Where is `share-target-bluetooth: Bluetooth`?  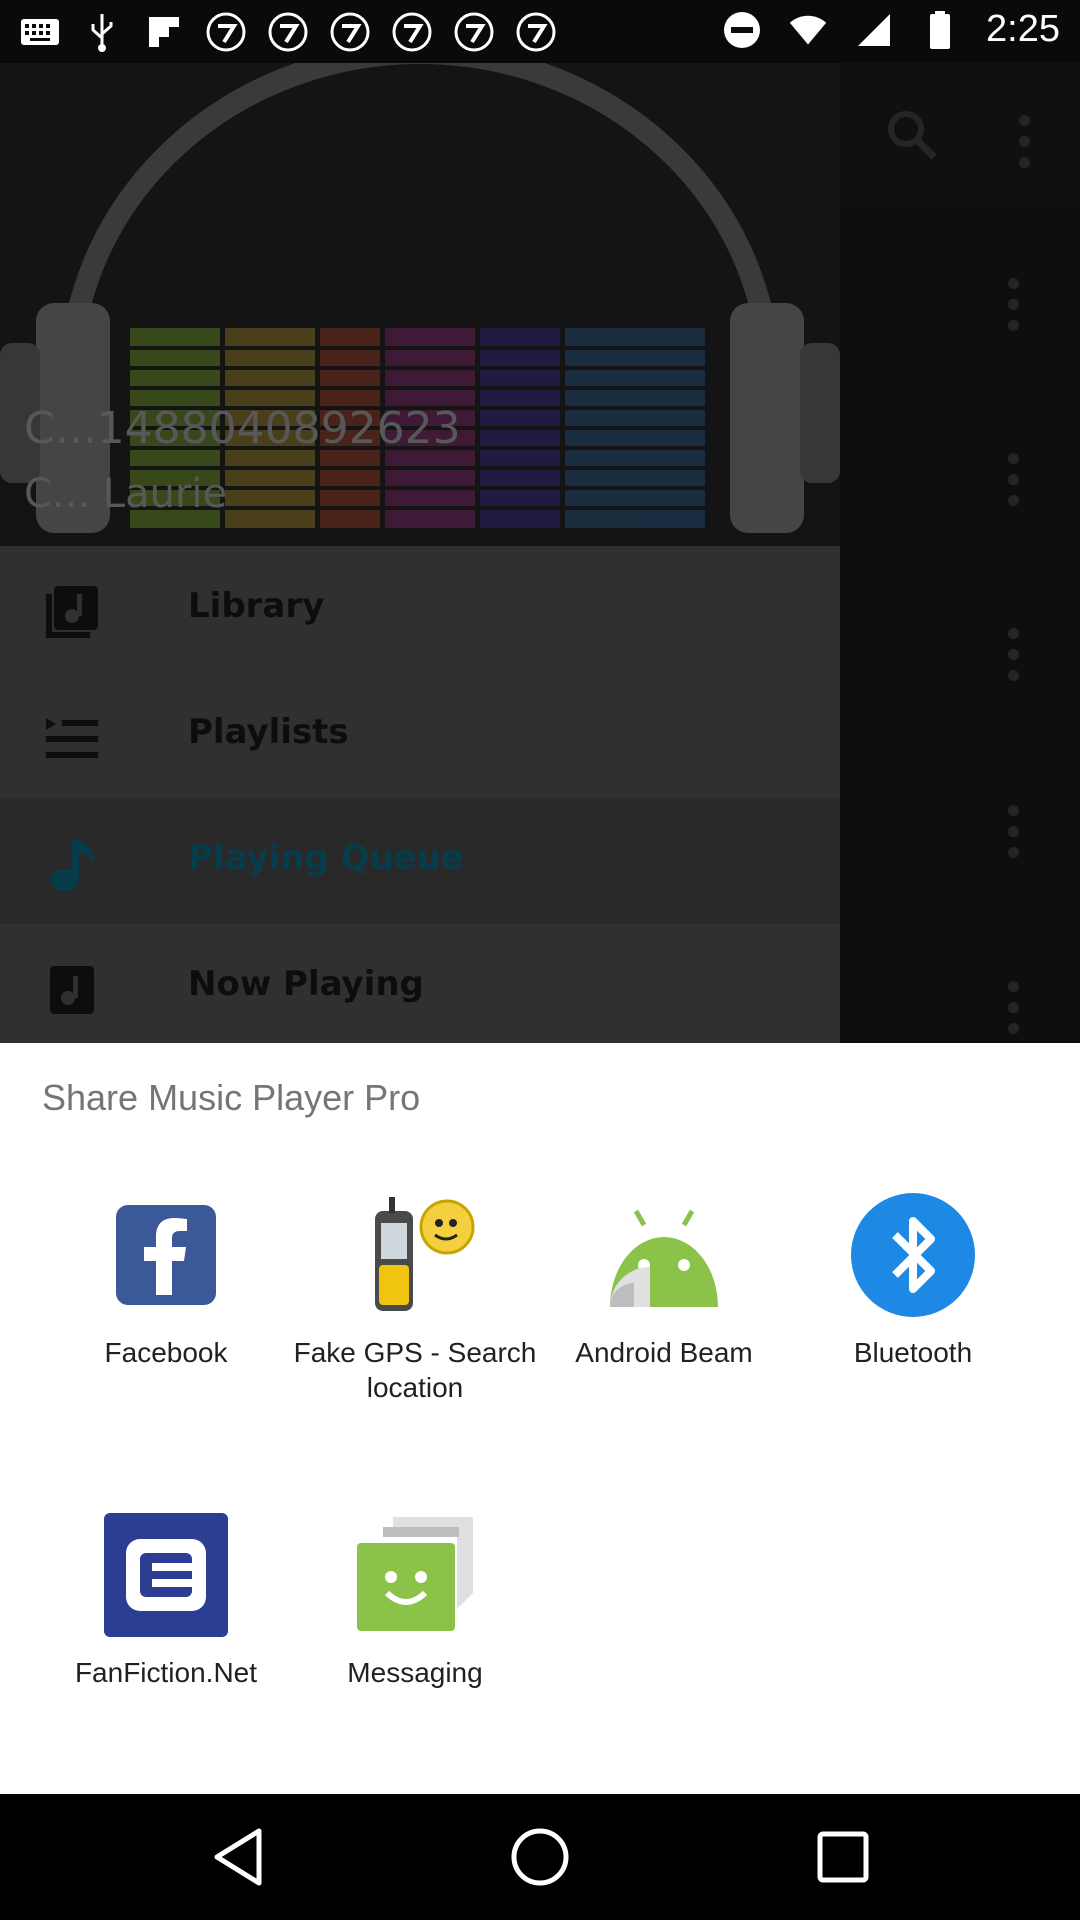
share-target-bluetooth: Bluetooth is located at coordinates (913, 1281).